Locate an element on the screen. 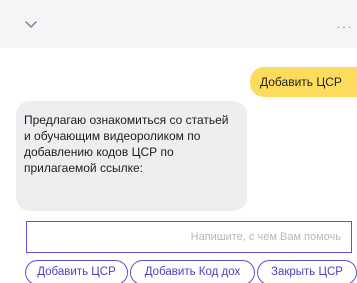  quick-reply-close-csr: Закрыть ЦСР is located at coordinates (307, 271).